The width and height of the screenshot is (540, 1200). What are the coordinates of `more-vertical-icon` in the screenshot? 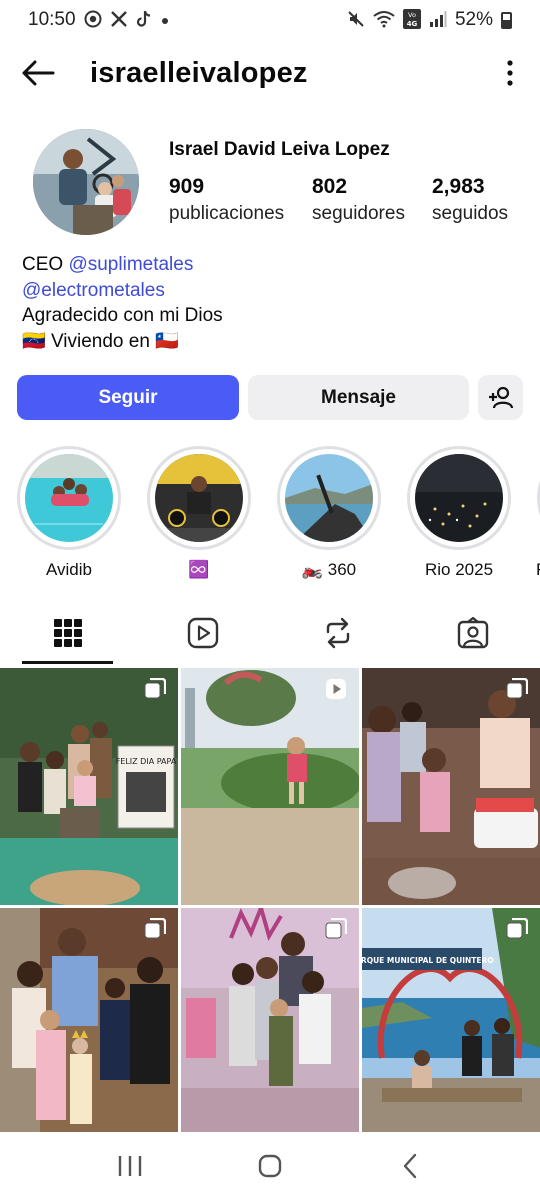 It's located at (510, 73).